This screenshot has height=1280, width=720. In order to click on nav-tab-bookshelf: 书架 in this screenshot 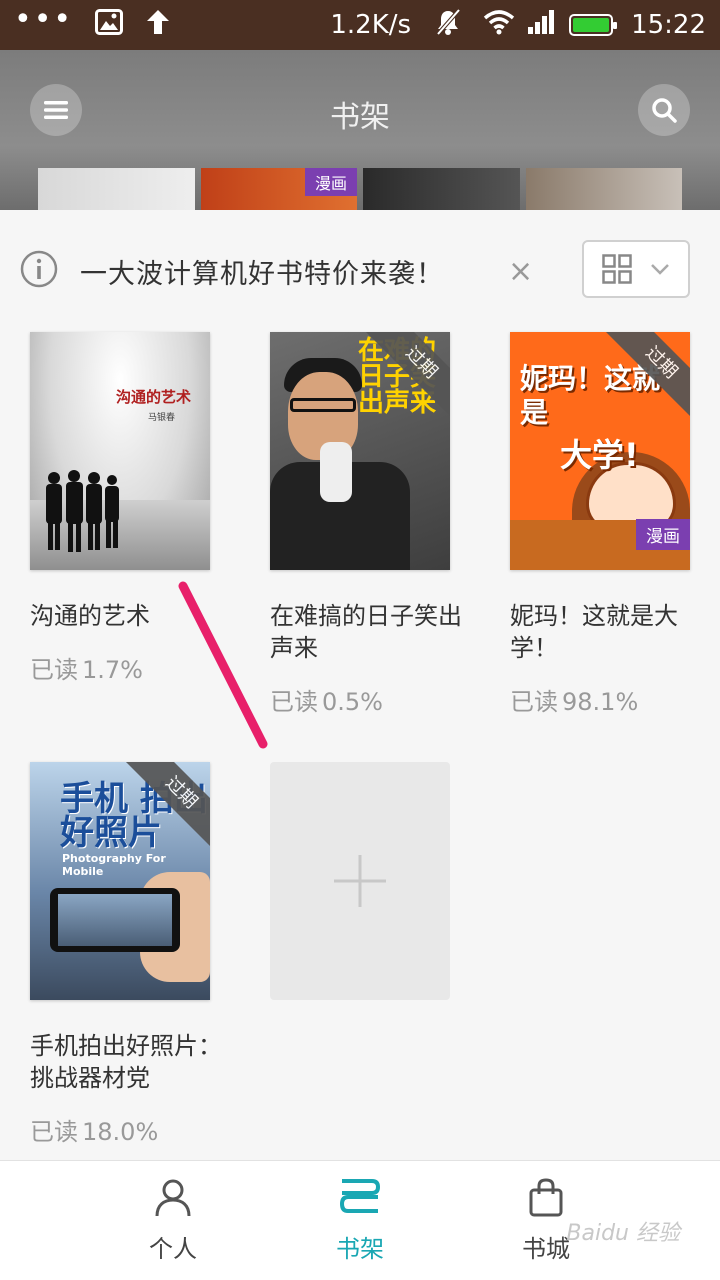, I will do `click(360, 1220)`.